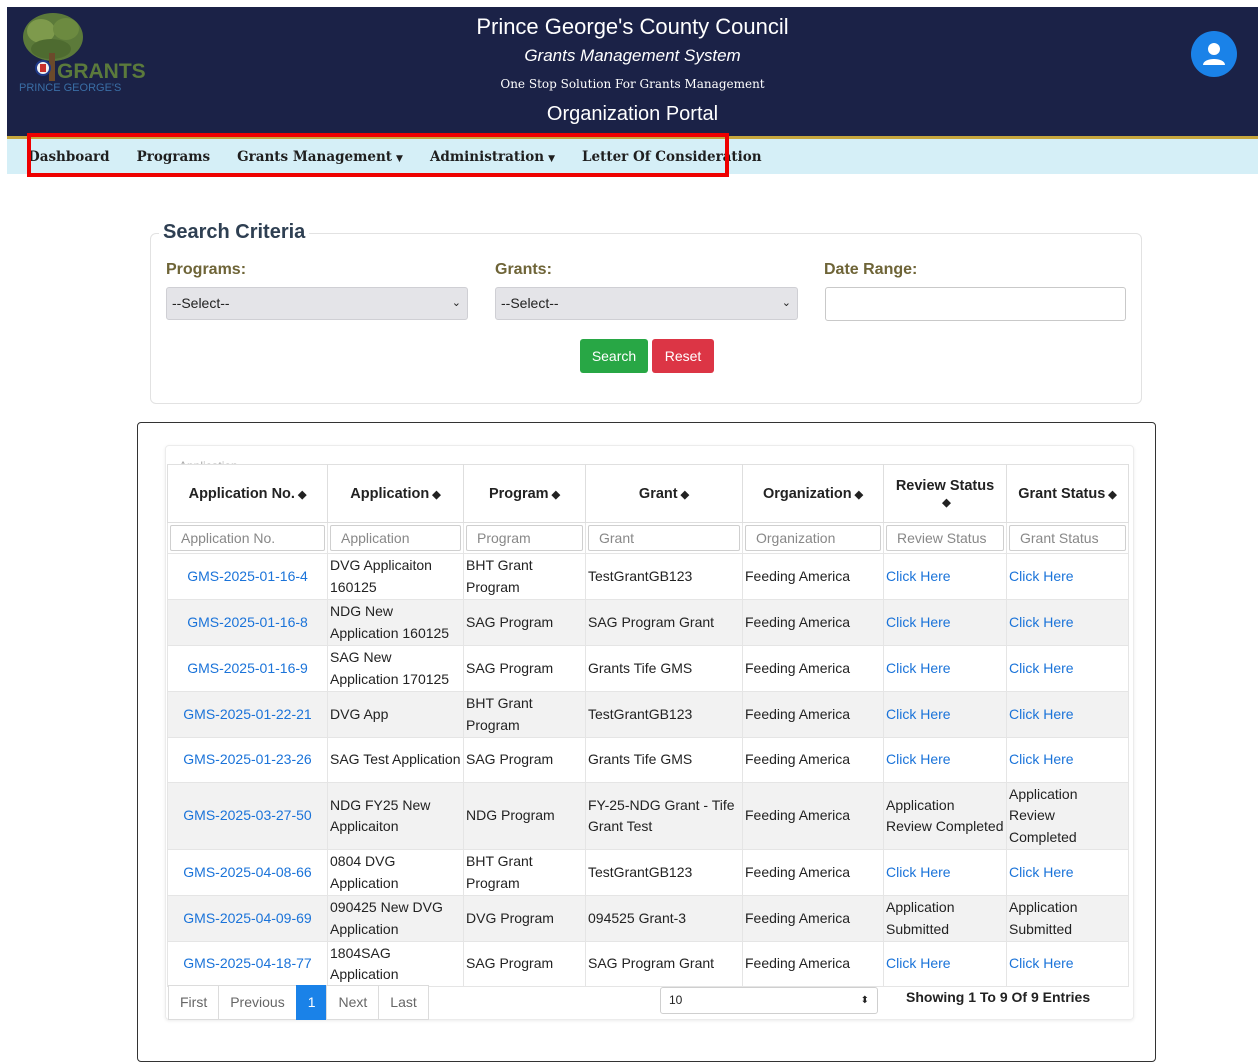 This screenshot has width=1258, height=1062. I want to click on application-no-link: GMS-2025-04-18-77, so click(247, 964).